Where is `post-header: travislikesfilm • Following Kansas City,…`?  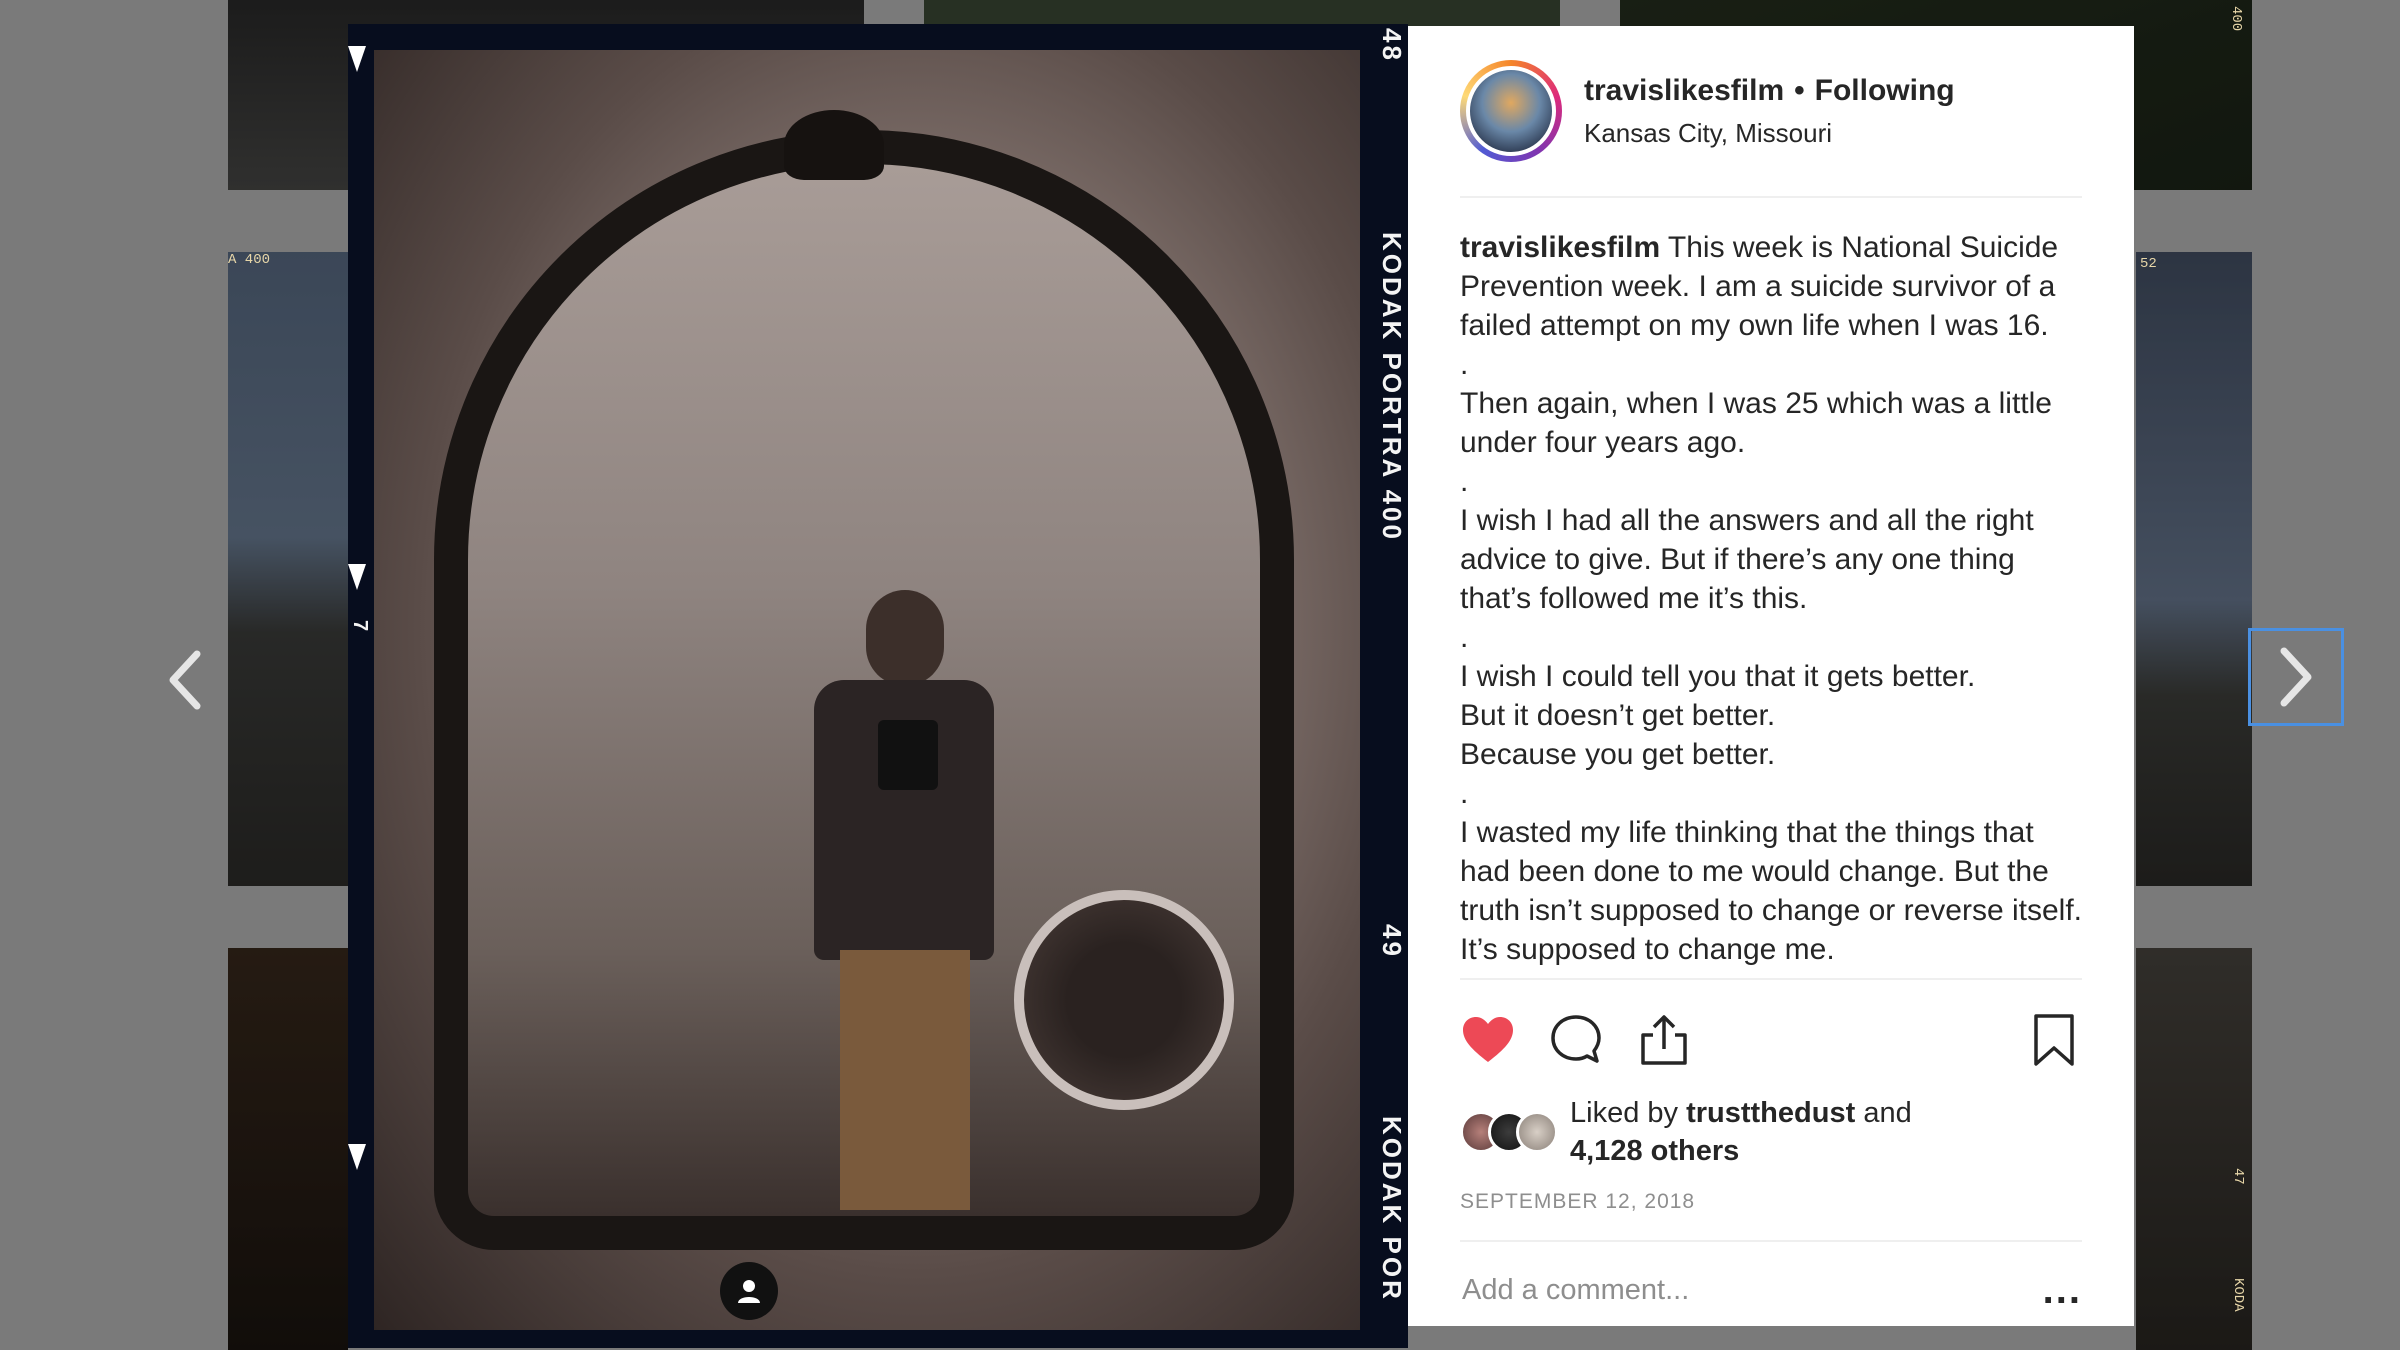 post-header: travislikesfilm • Following Kansas City,… is located at coordinates (1771, 112).